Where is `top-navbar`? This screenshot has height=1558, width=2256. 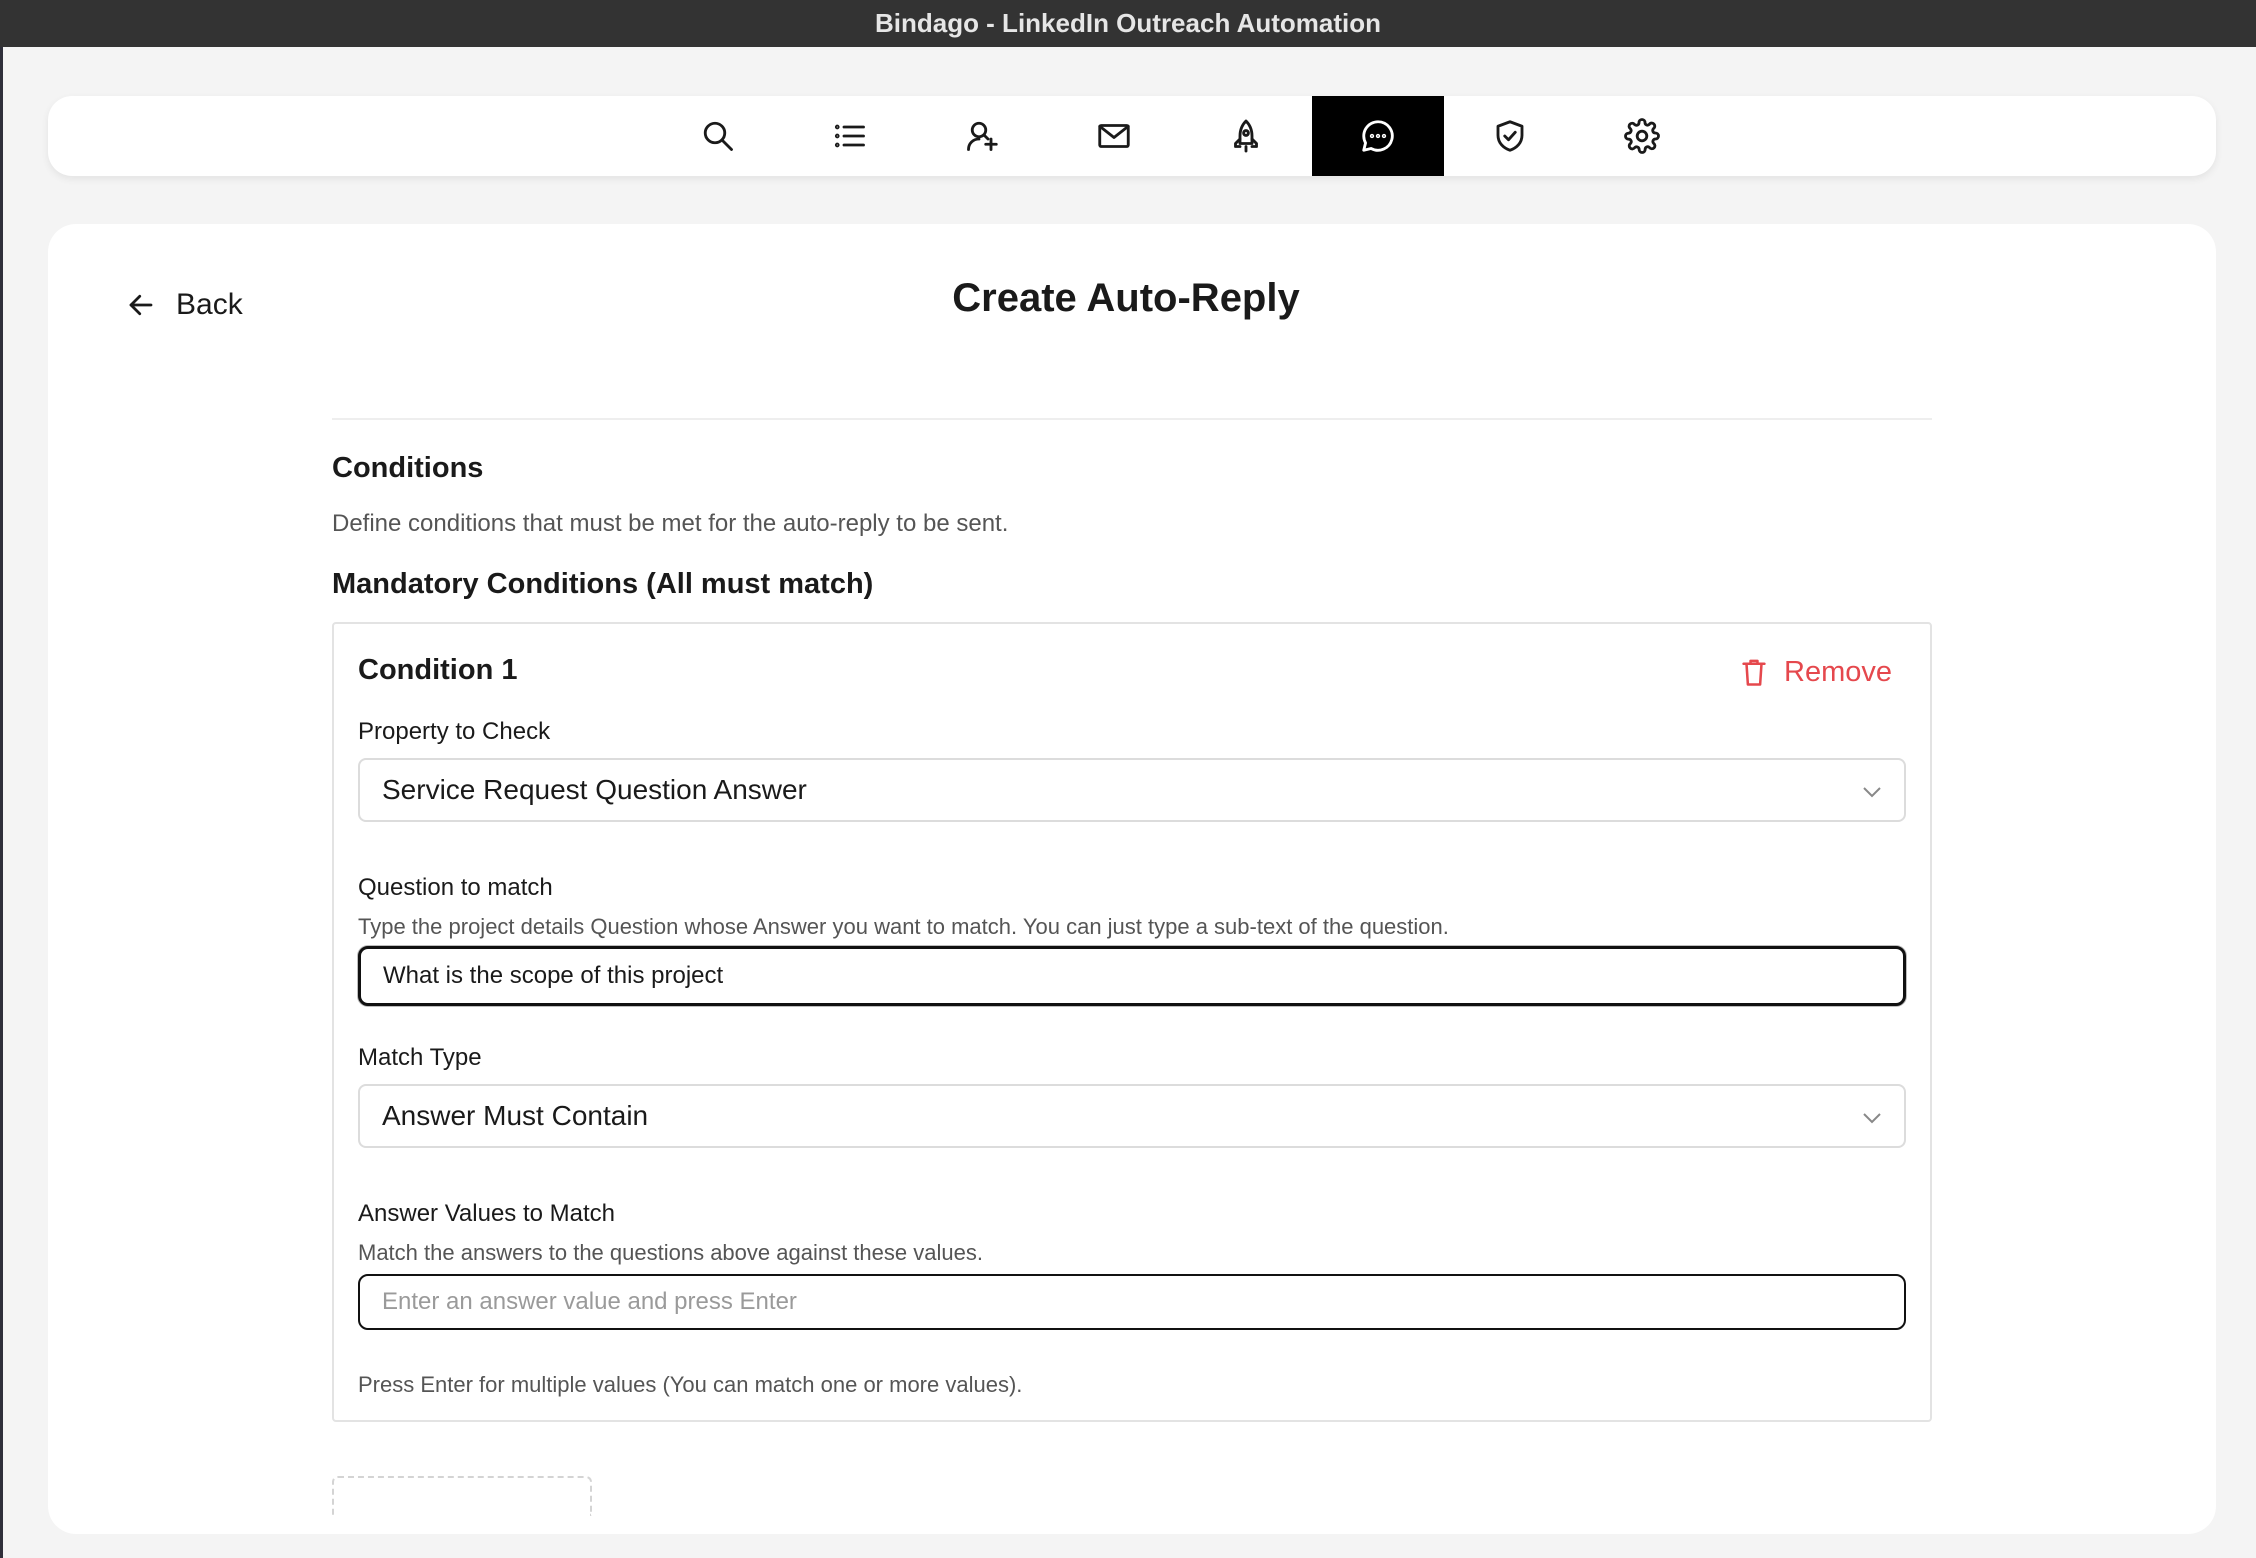
top-navbar is located at coordinates (1132, 136).